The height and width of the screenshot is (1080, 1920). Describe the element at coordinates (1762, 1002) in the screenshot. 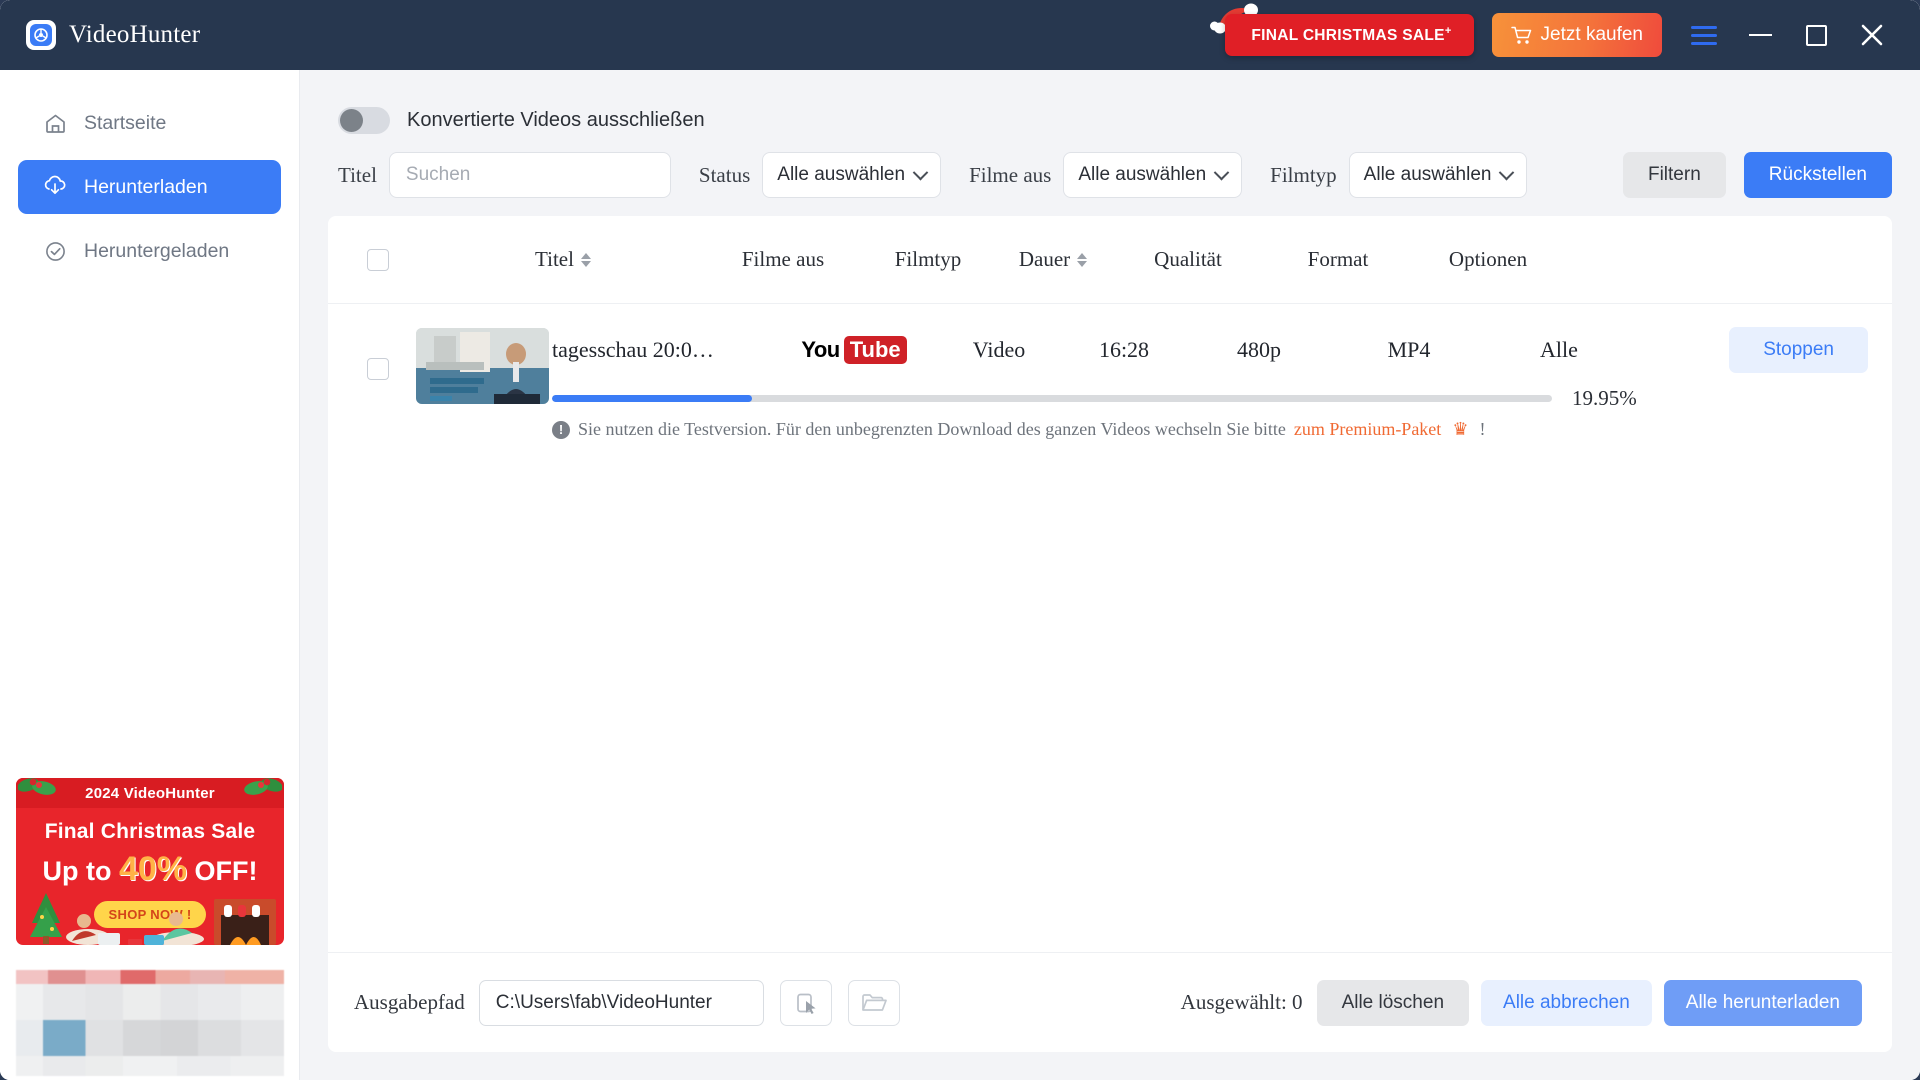

I see `download-all-button: Alle herunterladen` at that location.